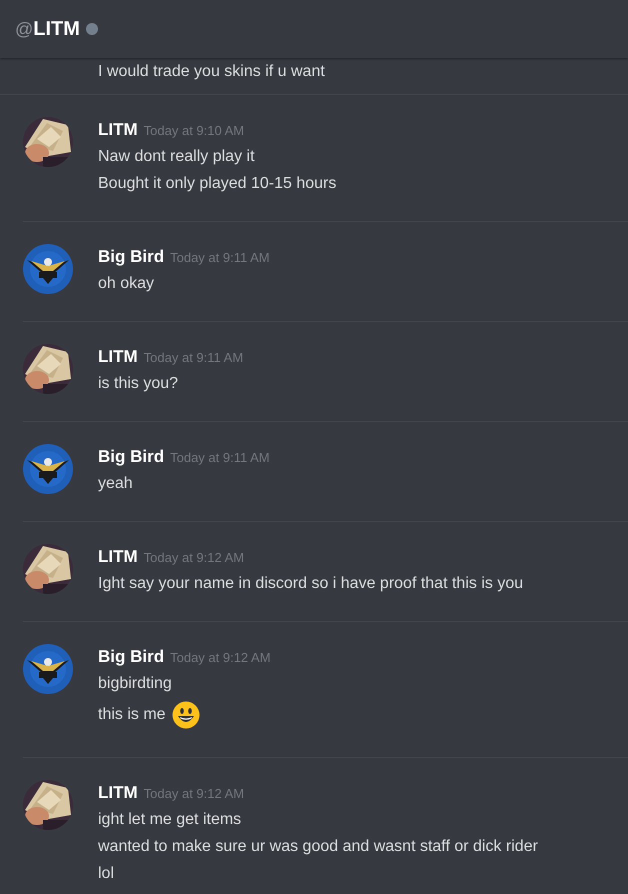 The image size is (628, 894). I want to click on message-text: this is me, so click(132, 715).